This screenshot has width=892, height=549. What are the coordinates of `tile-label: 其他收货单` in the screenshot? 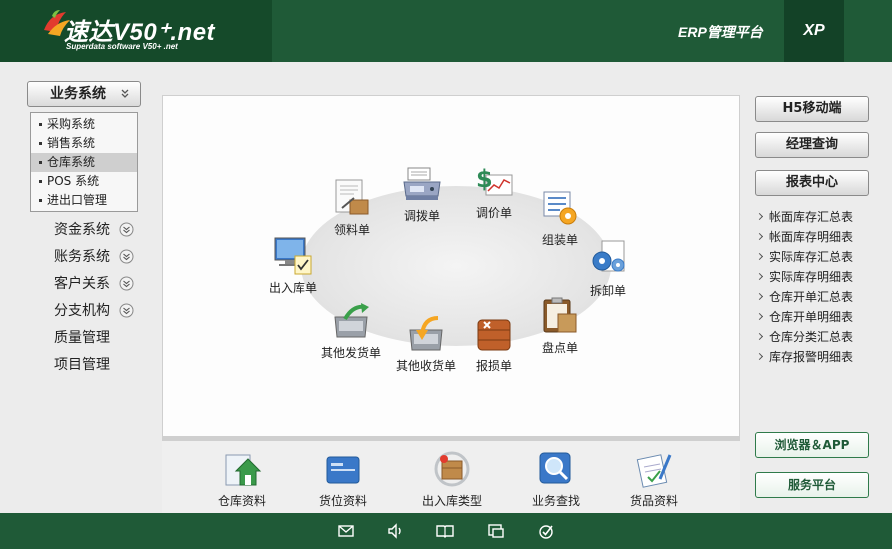 It's located at (425, 366).